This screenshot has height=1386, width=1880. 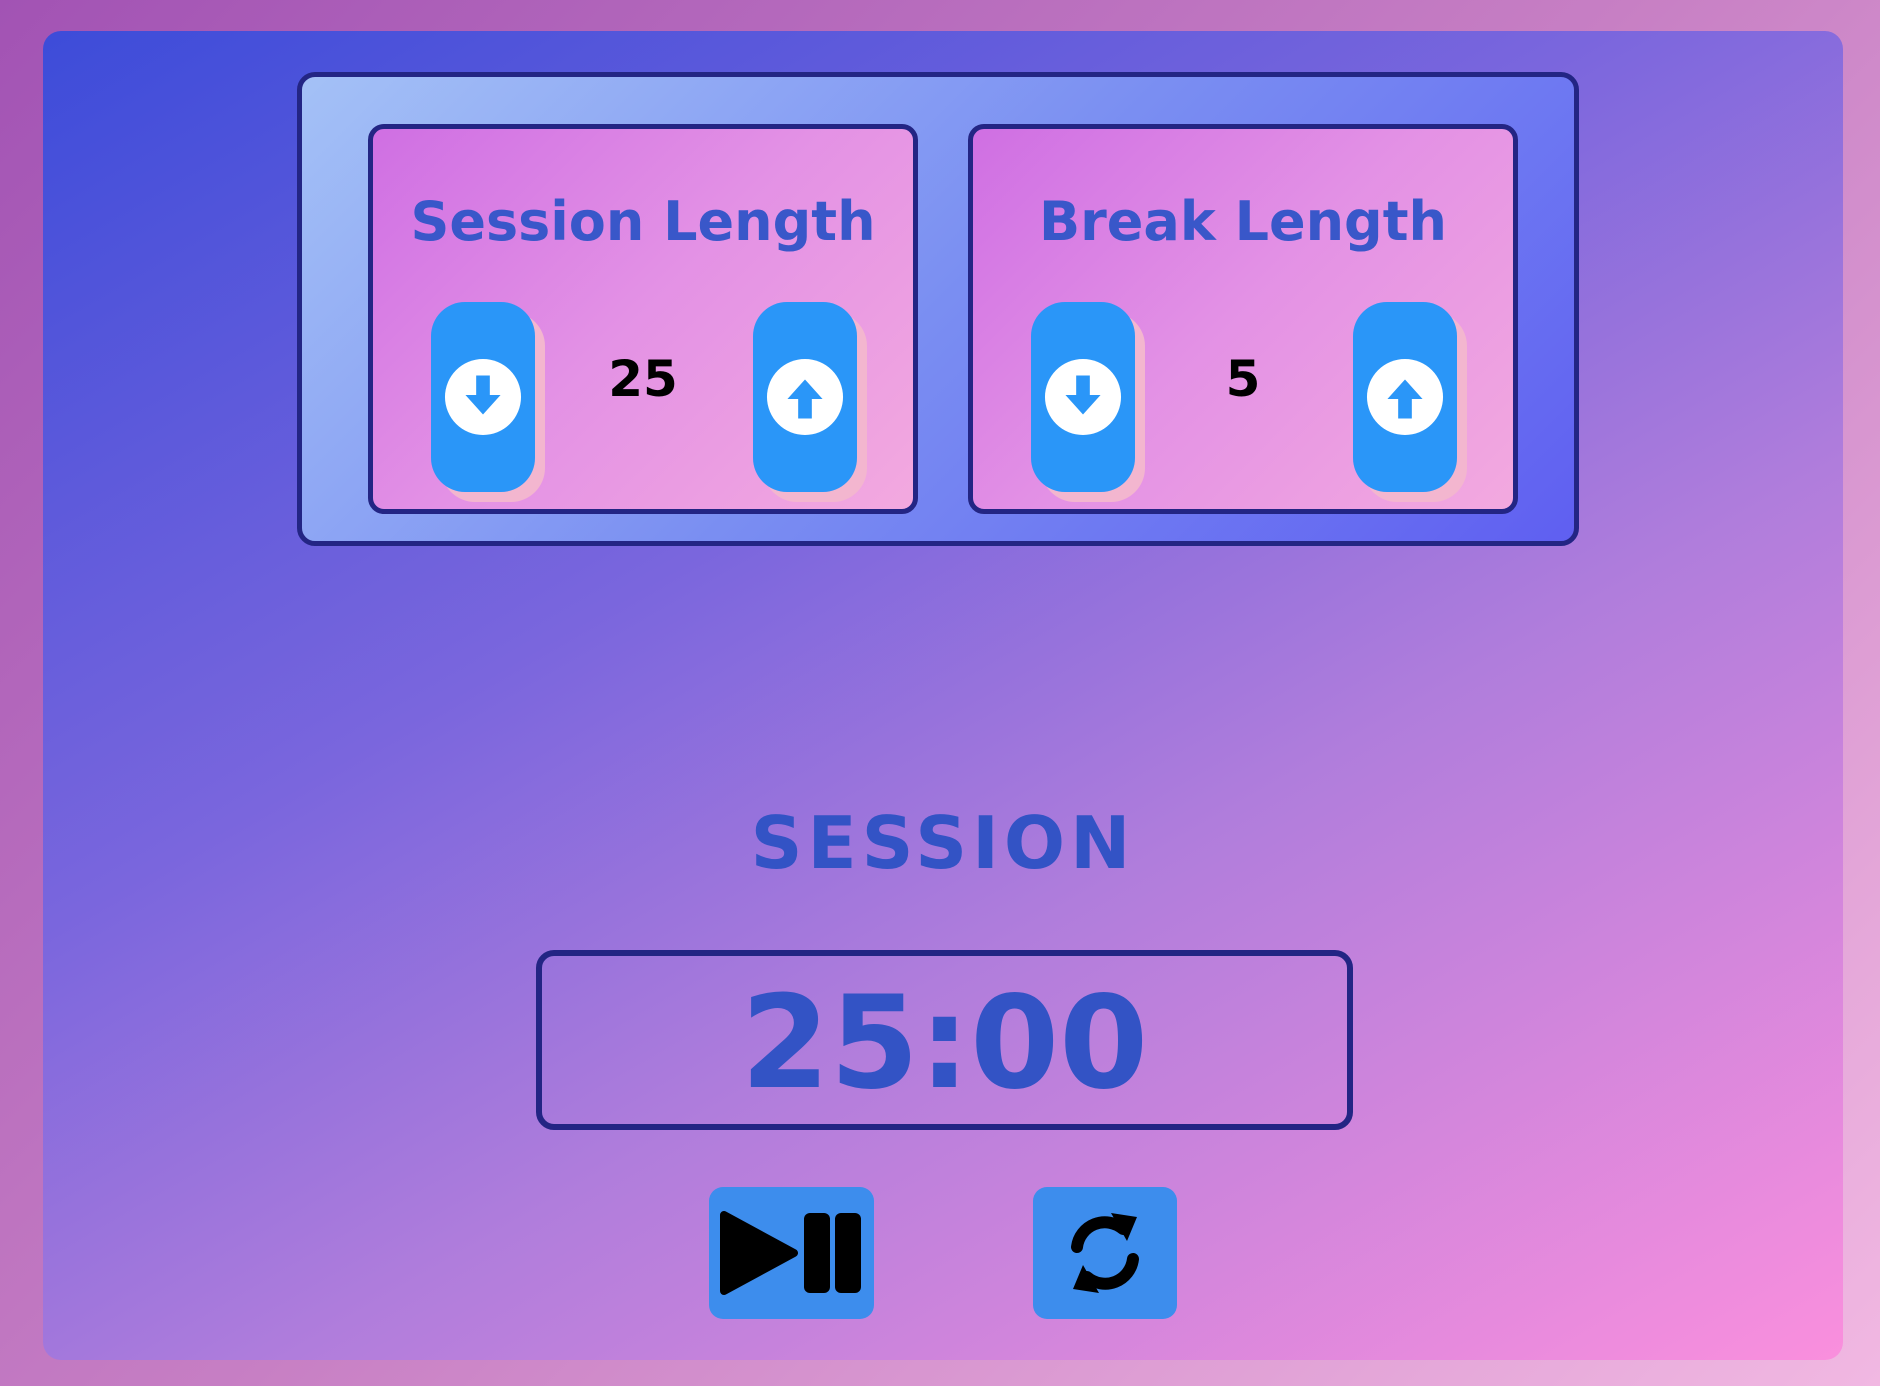 I want to click on timer-display: 25:00, so click(x=944, y=1040).